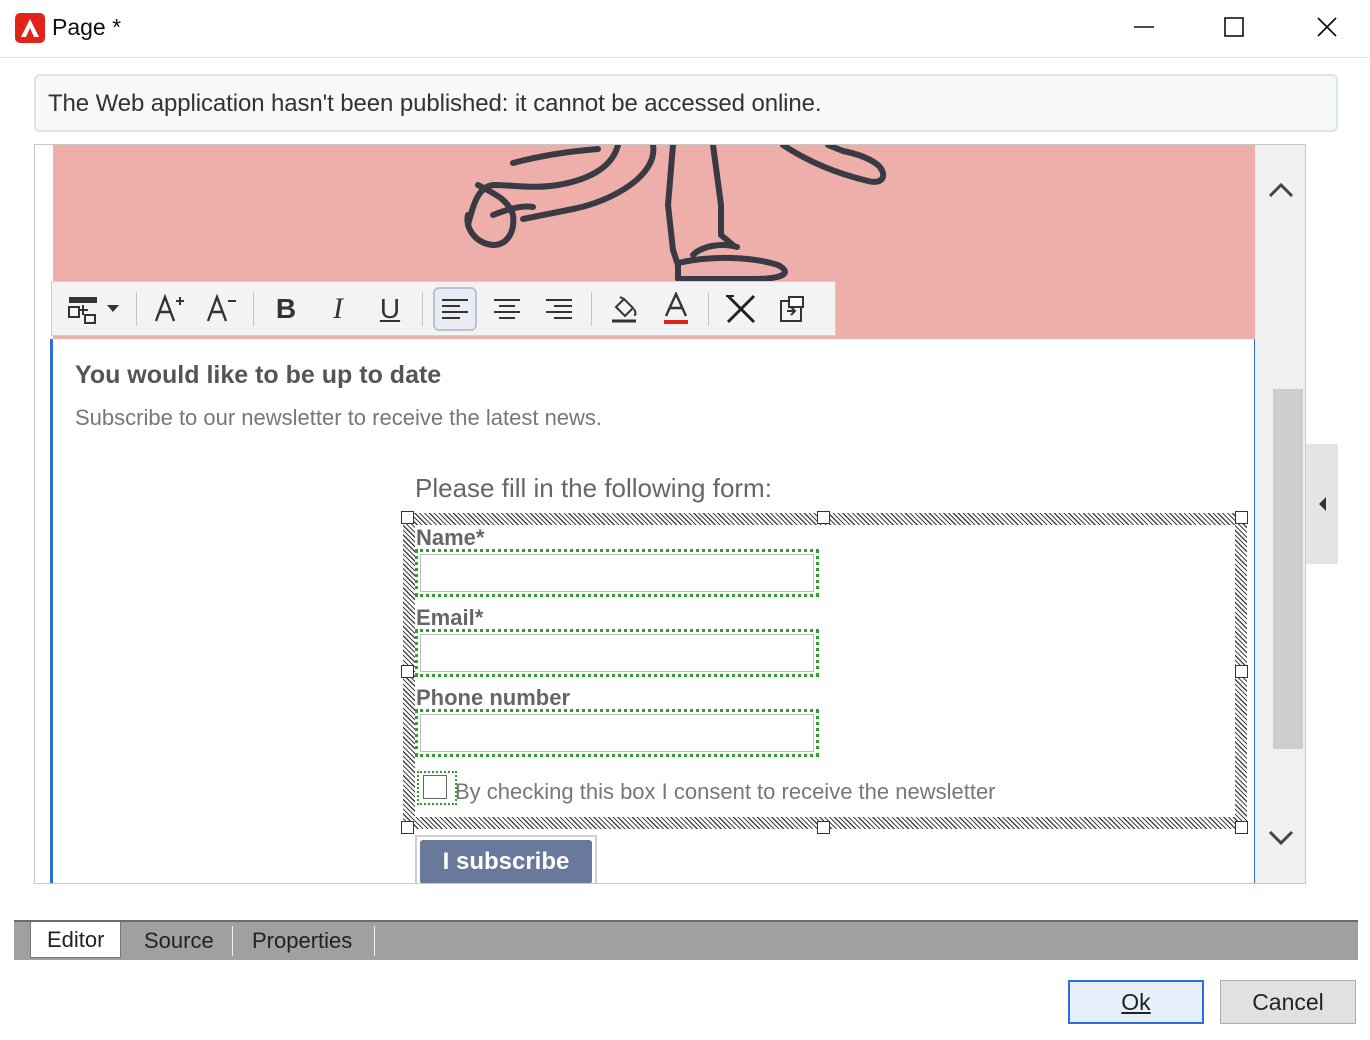 The height and width of the screenshot is (1040, 1370). What do you see at coordinates (1241, 517) in the screenshot?
I see `resize-handle-top-right` at bounding box center [1241, 517].